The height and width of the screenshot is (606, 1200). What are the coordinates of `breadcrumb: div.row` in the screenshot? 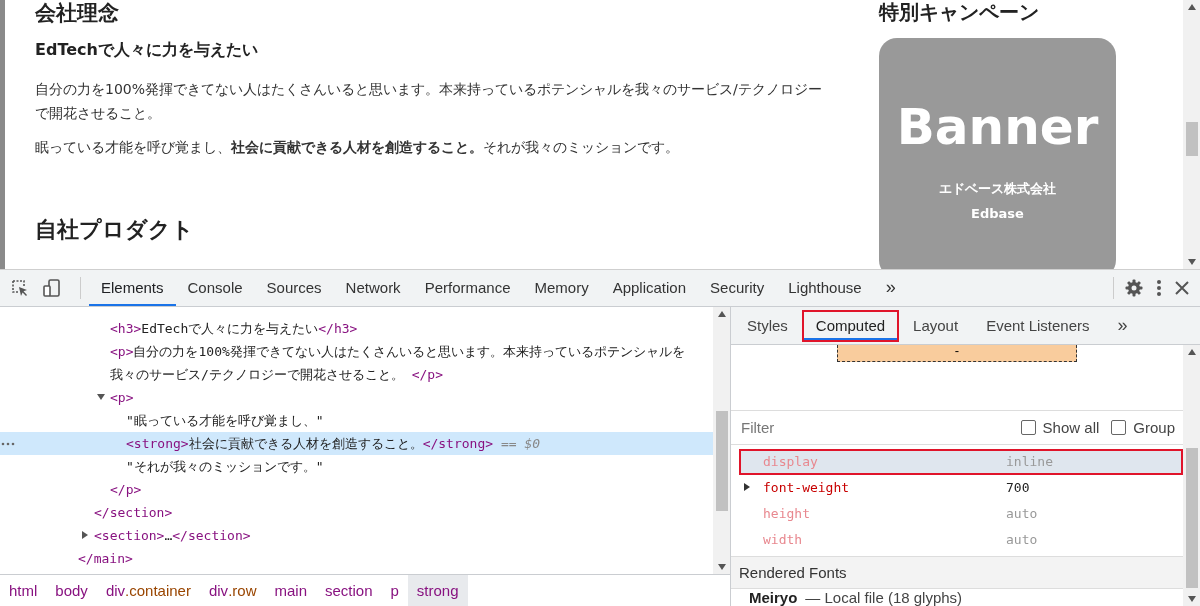 It's located at (232, 590).